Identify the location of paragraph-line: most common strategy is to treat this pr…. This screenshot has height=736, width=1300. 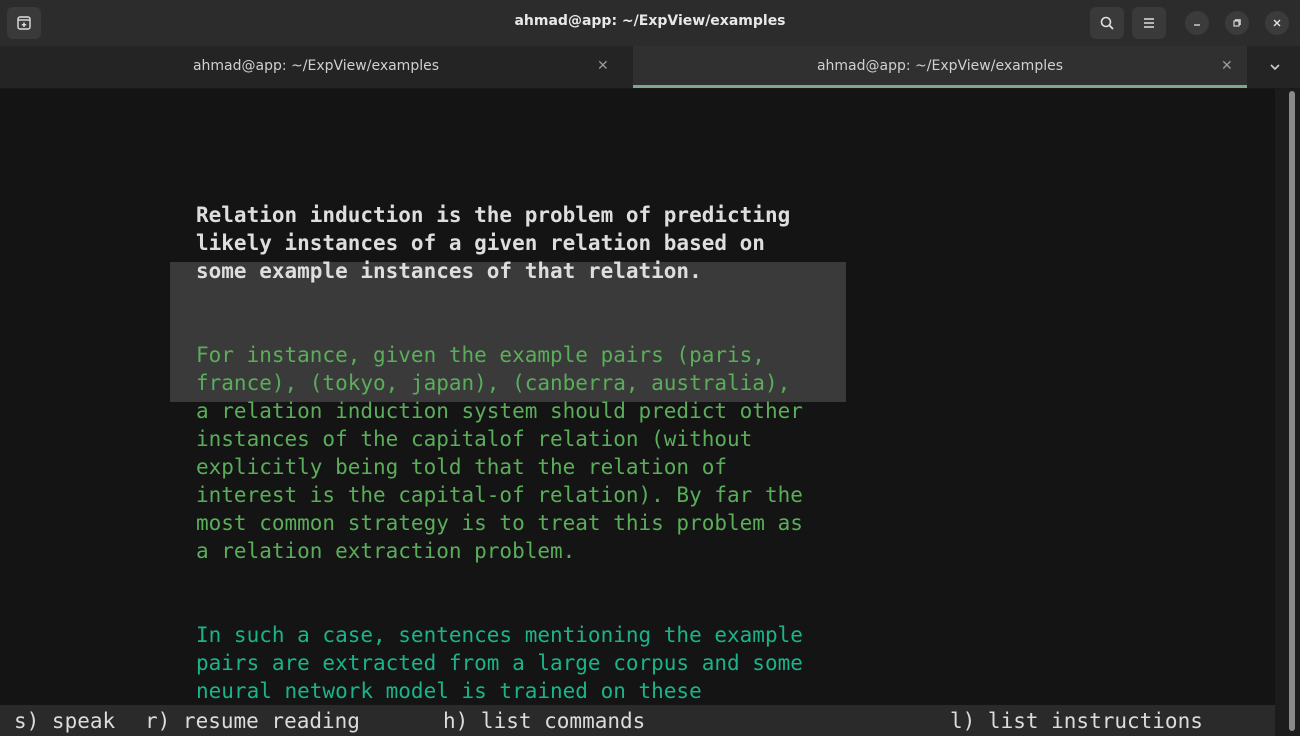
(499, 523).